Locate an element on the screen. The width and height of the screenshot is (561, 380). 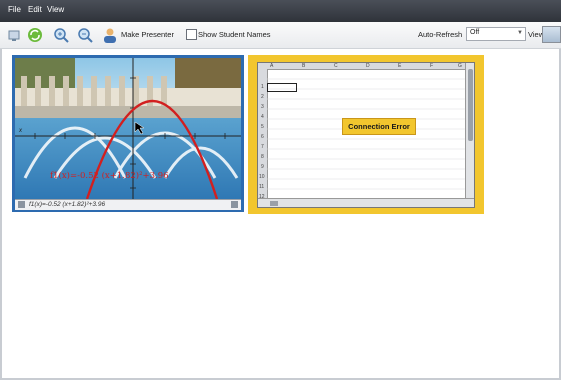
menu-file: File is located at coordinates (14, 9).